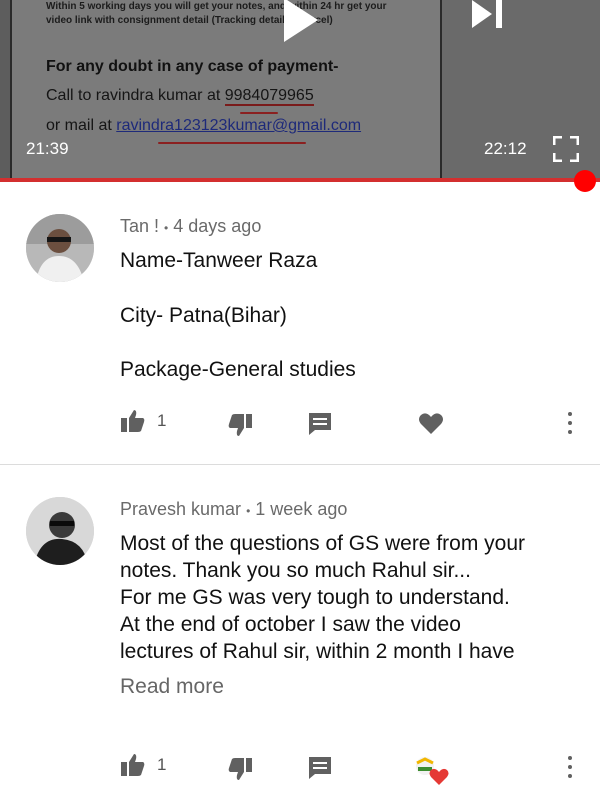 This screenshot has width=600, height=800. Describe the element at coordinates (81, 125) in the screenshot. I see `doc-mail-prefix: or mail at` at that location.